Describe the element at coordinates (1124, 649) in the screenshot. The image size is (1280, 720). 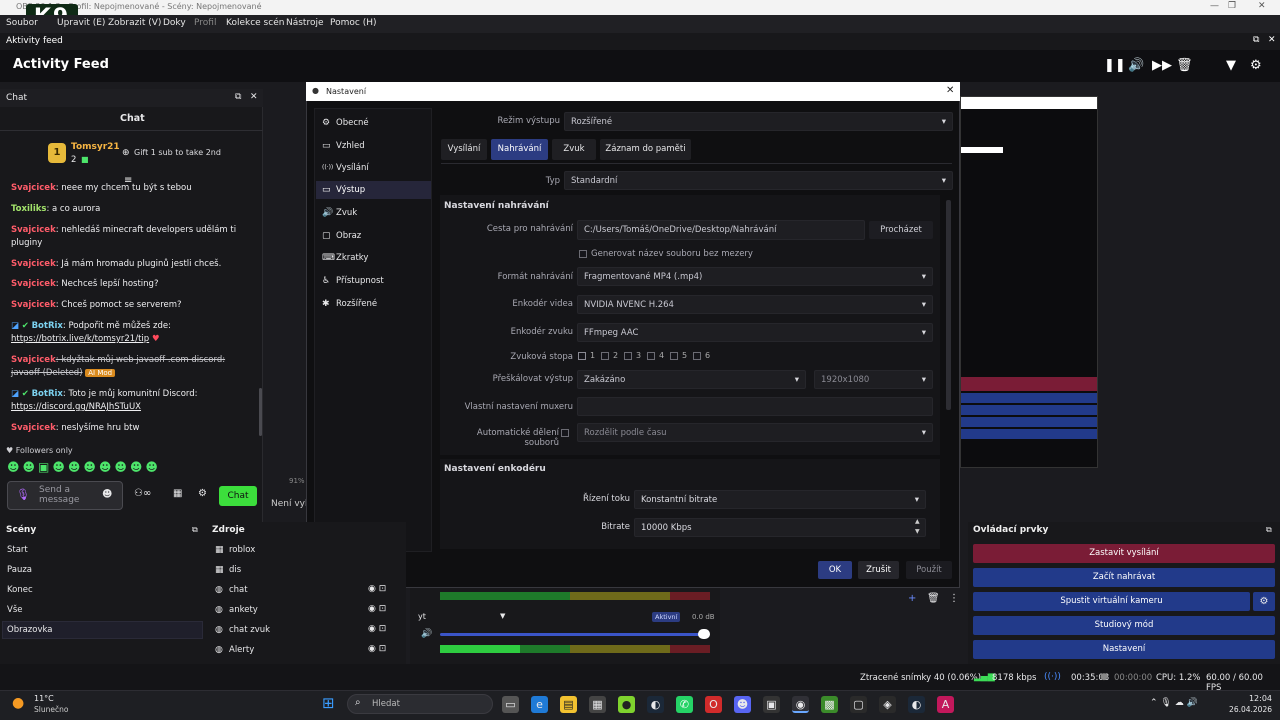
I see `settings-button: Nastavení` at that location.